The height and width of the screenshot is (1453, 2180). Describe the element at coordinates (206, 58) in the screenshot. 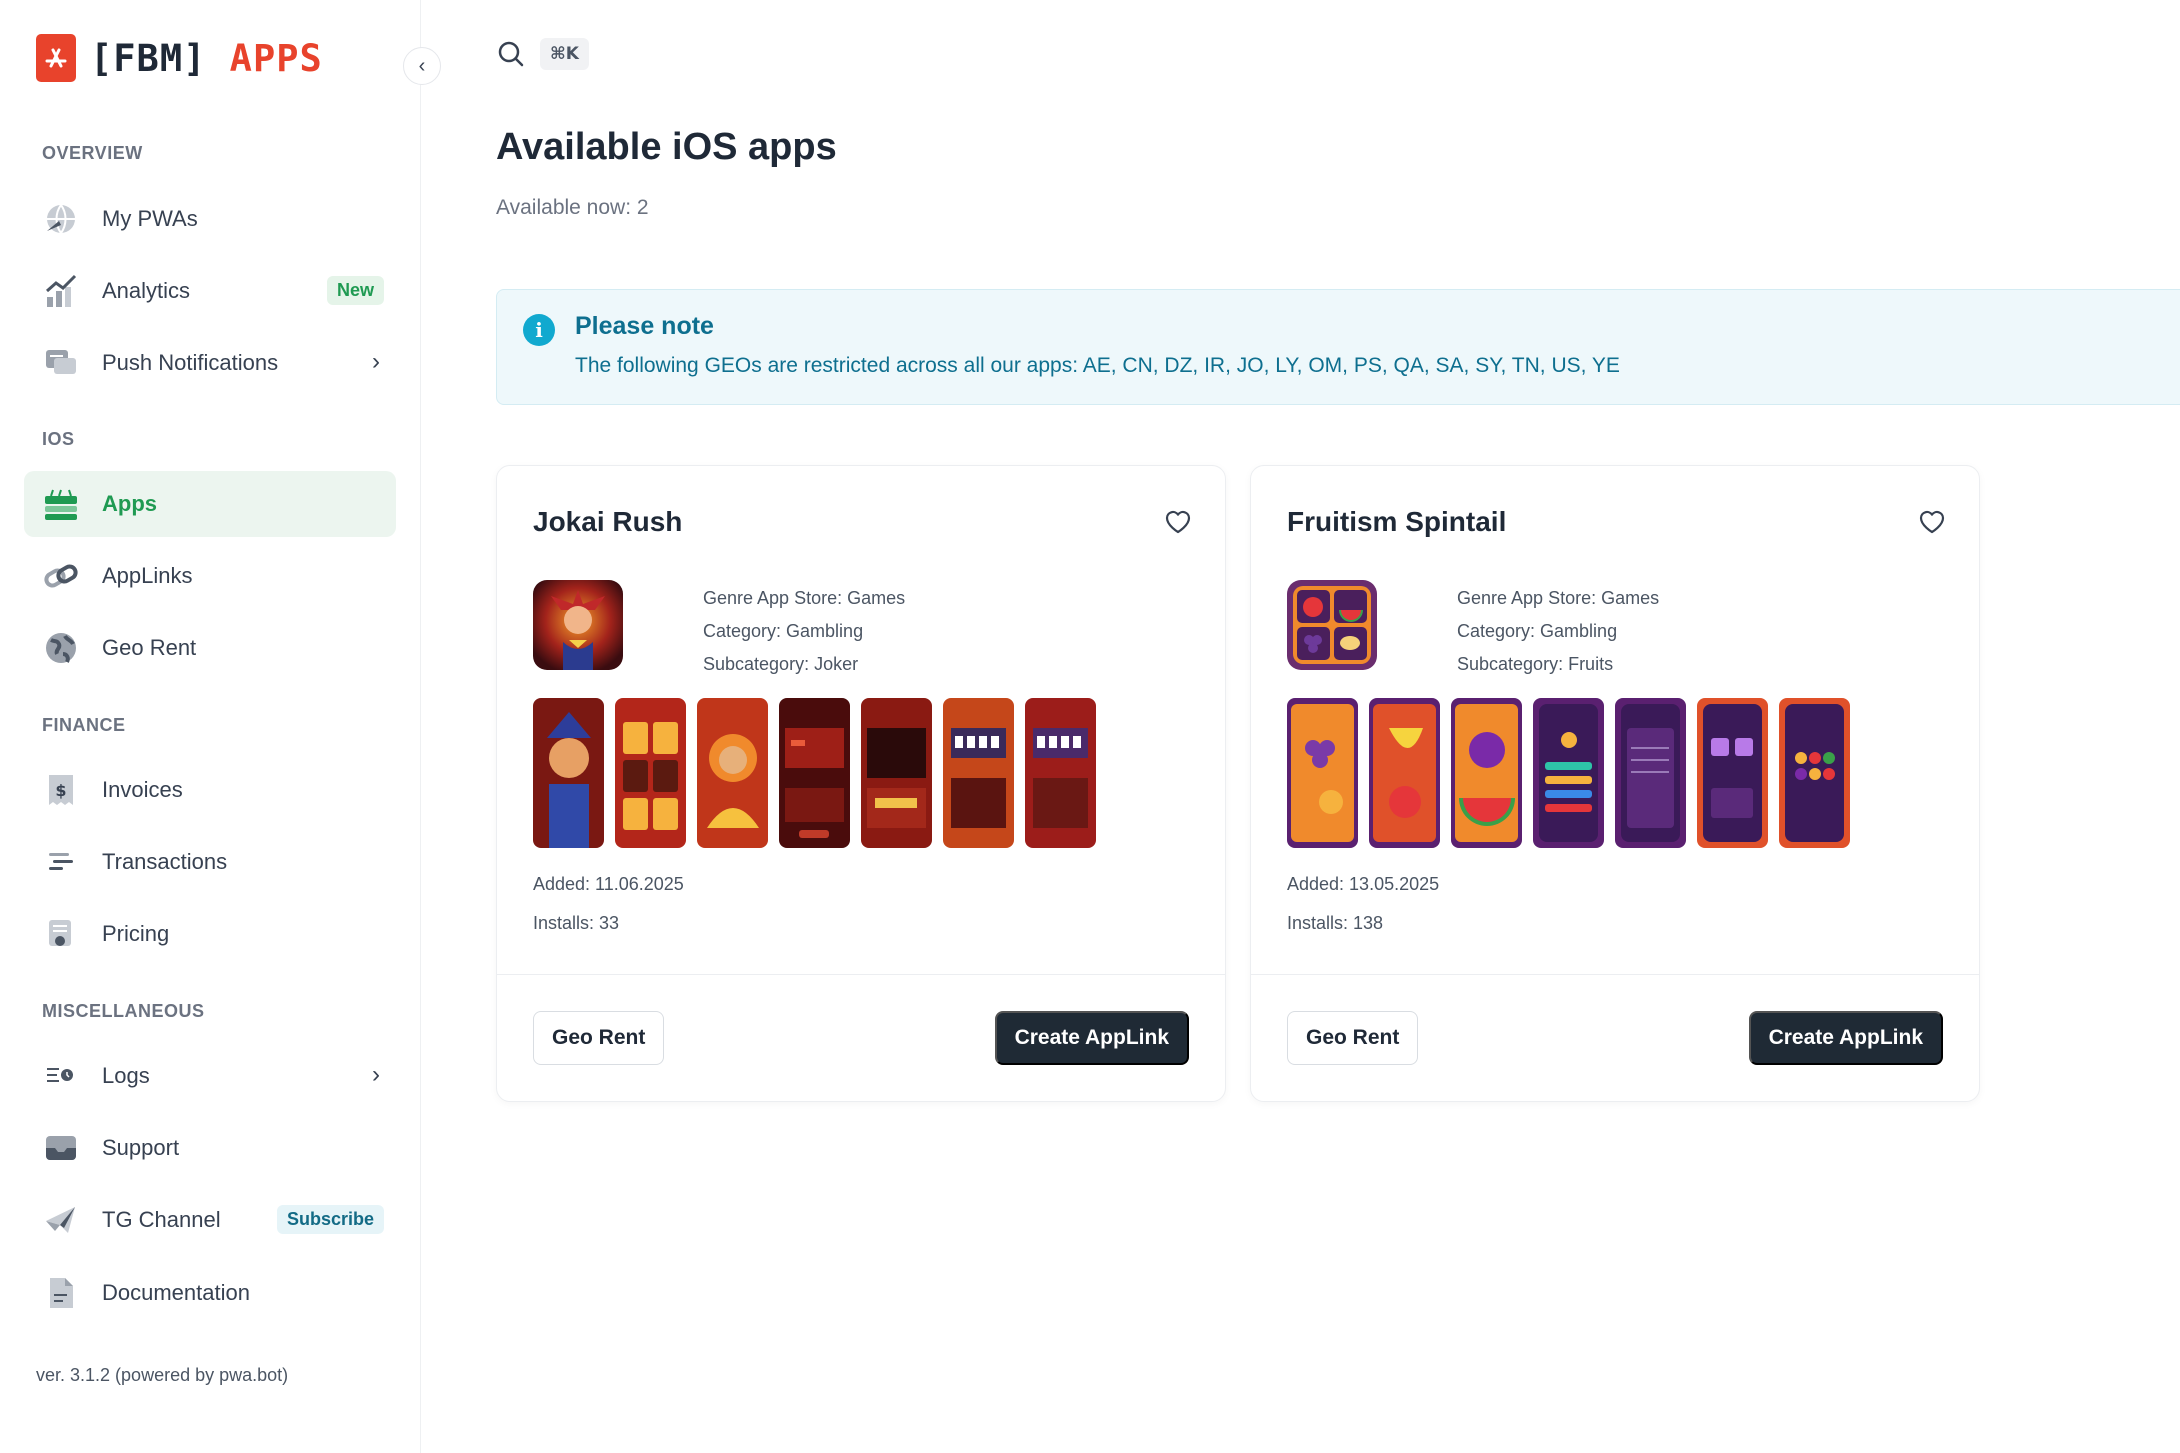

I see `logo-text: [FBM] APPS` at that location.